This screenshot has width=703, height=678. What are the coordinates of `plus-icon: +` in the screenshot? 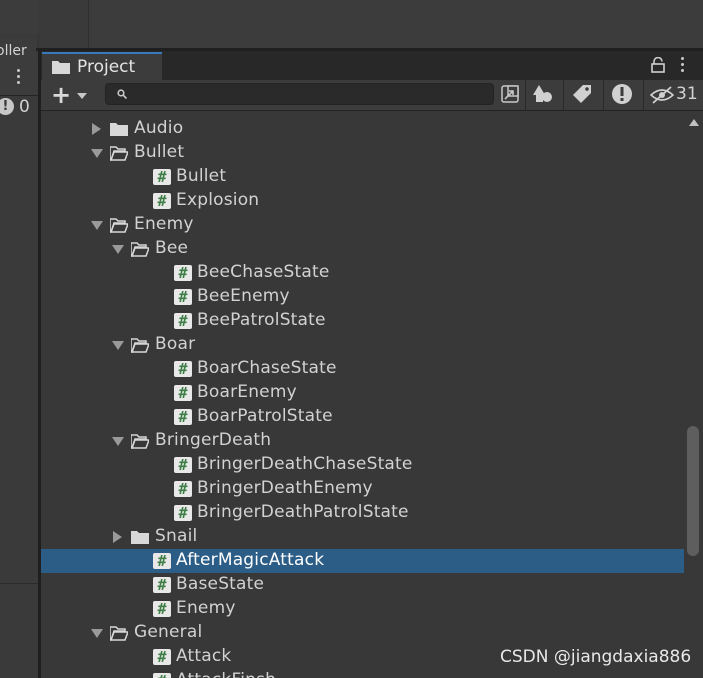 It's located at (61, 95).